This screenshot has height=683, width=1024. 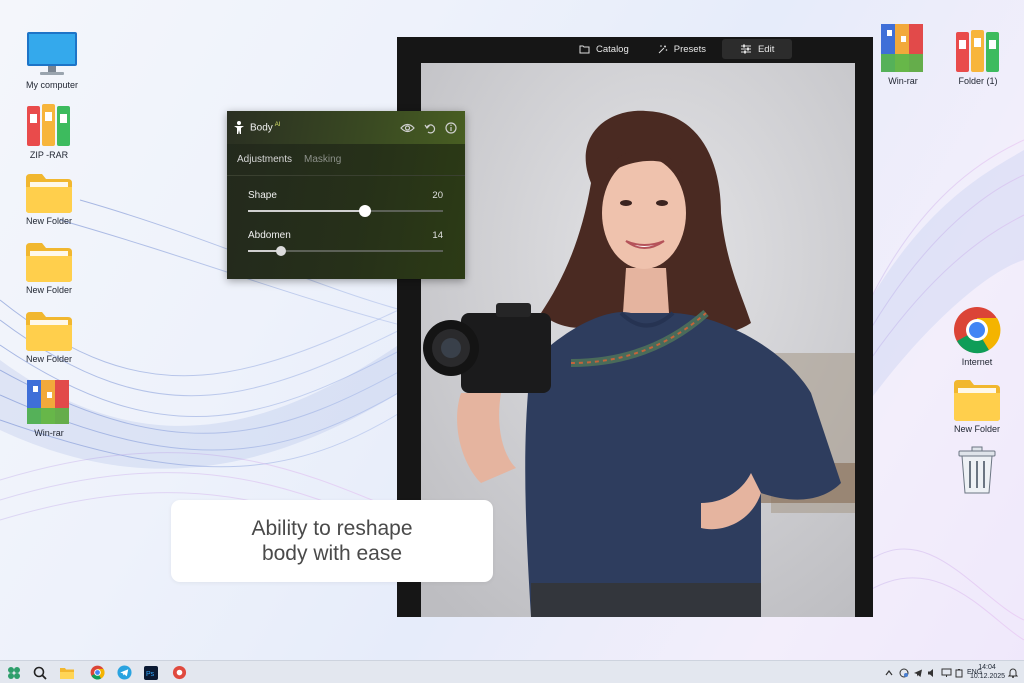 I want to click on clock-date: 10.12.2025, so click(x=988, y=676).